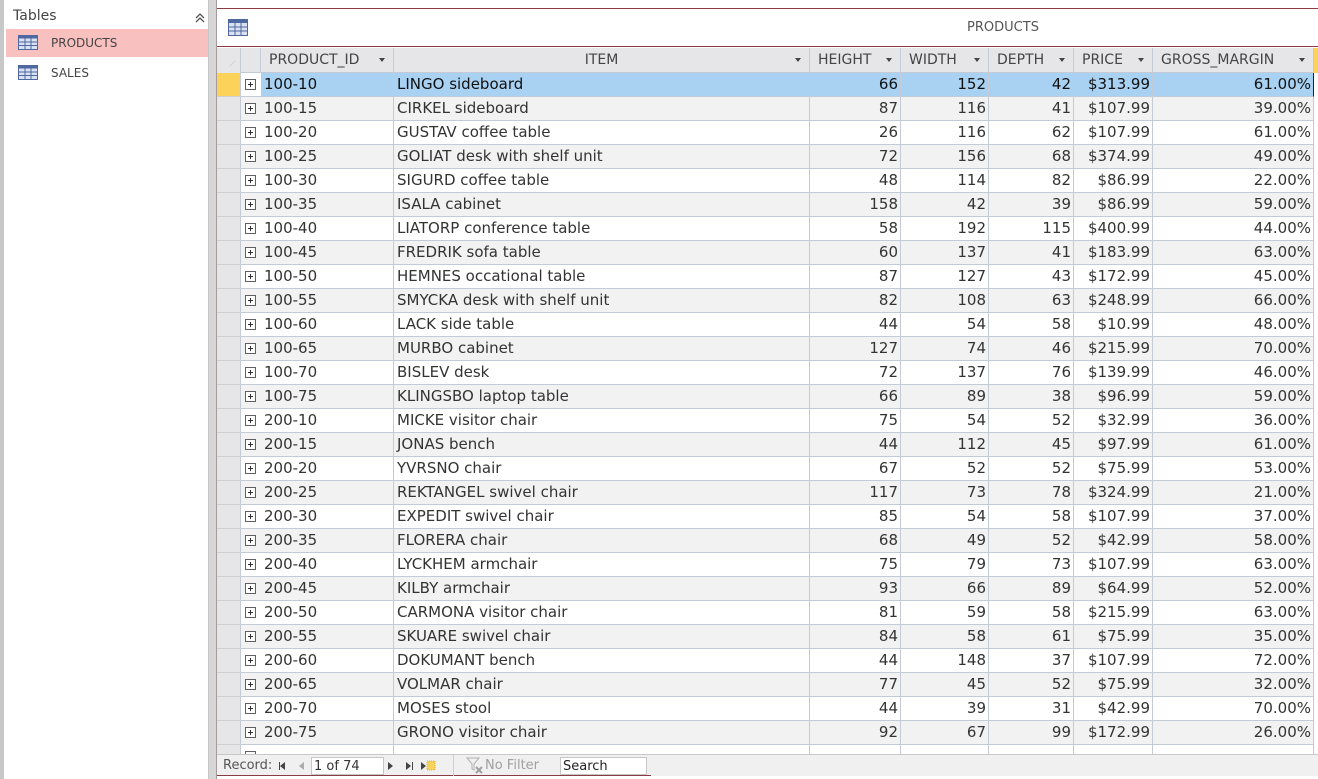 The width and height of the screenshot is (1318, 779). I want to click on cell-product-id: 200-60, so click(327, 661).